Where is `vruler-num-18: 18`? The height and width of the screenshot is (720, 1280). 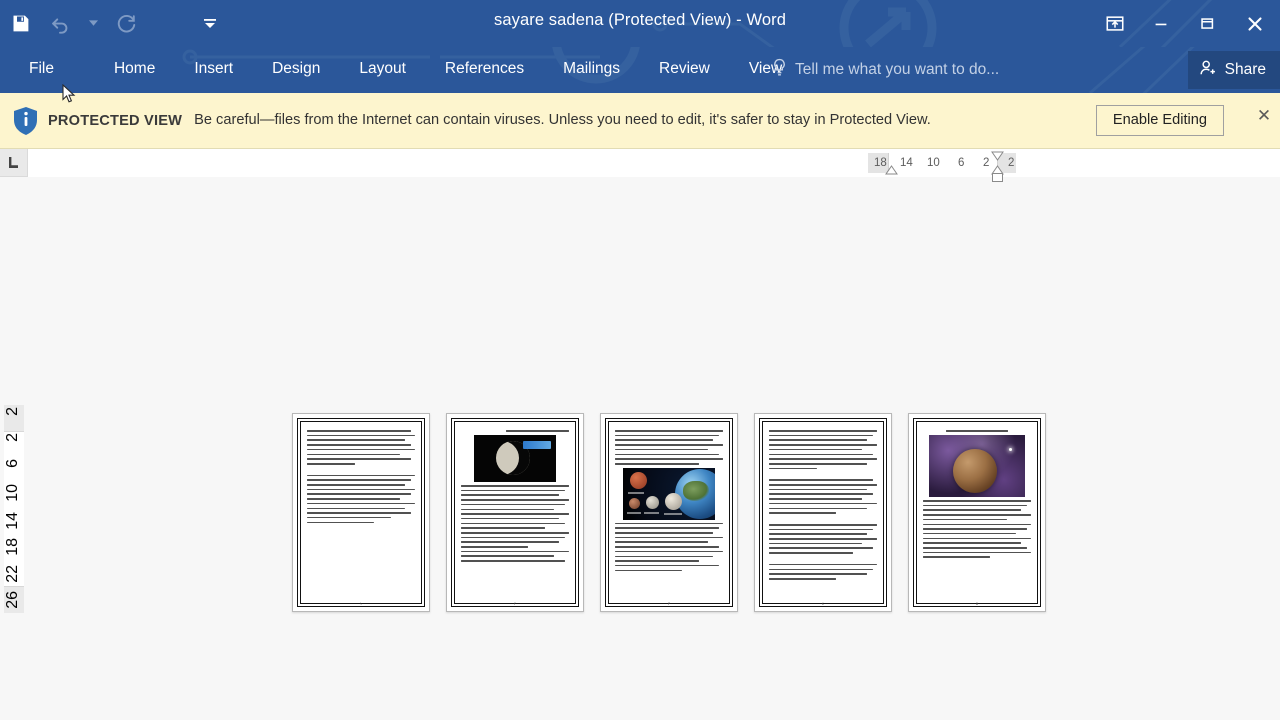 vruler-num-18: 18 is located at coordinates (12, 547).